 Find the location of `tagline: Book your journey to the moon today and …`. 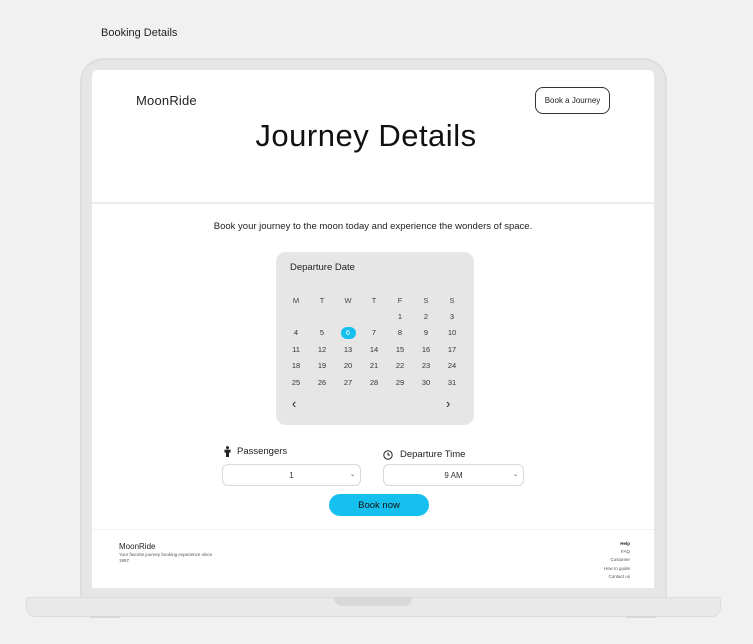

tagline: Book your journey to the moon today and … is located at coordinates (373, 226).